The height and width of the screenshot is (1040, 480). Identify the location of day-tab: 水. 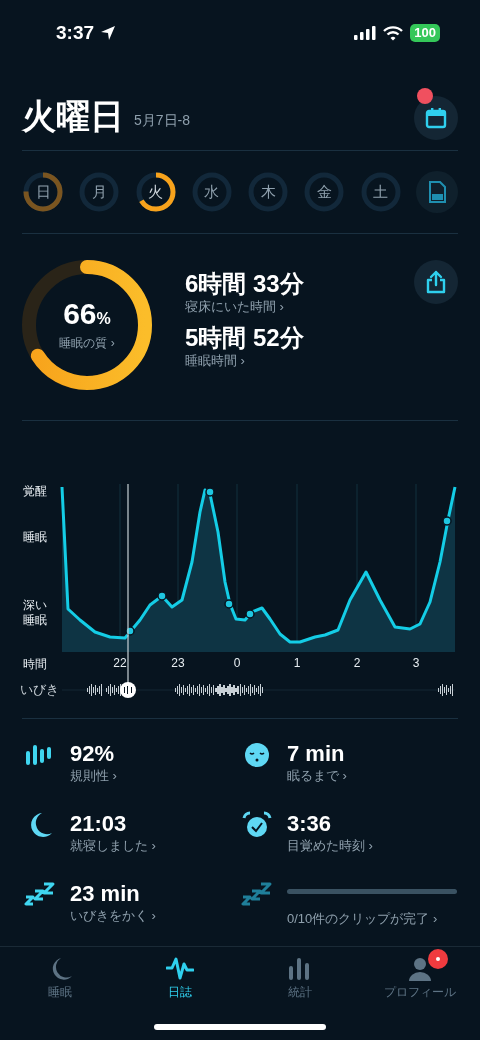
(211, 192).